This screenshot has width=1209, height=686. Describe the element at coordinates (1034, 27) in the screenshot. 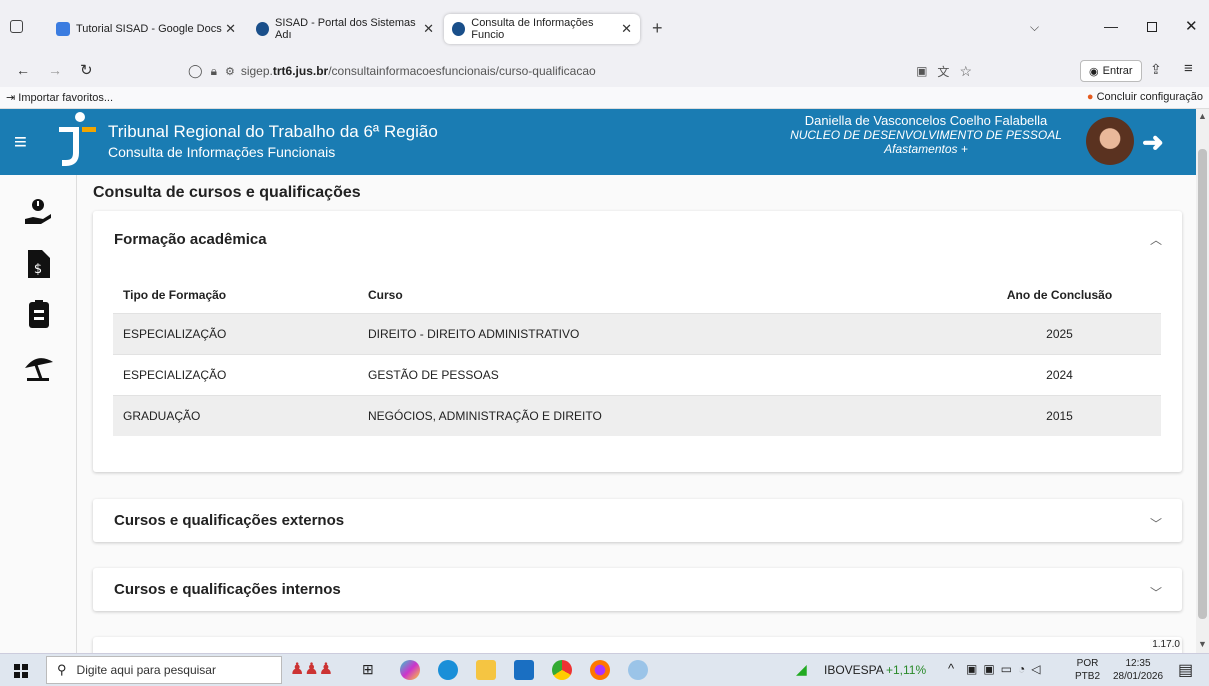

I see `tab-dropdown-icon: ⌵` at that location.